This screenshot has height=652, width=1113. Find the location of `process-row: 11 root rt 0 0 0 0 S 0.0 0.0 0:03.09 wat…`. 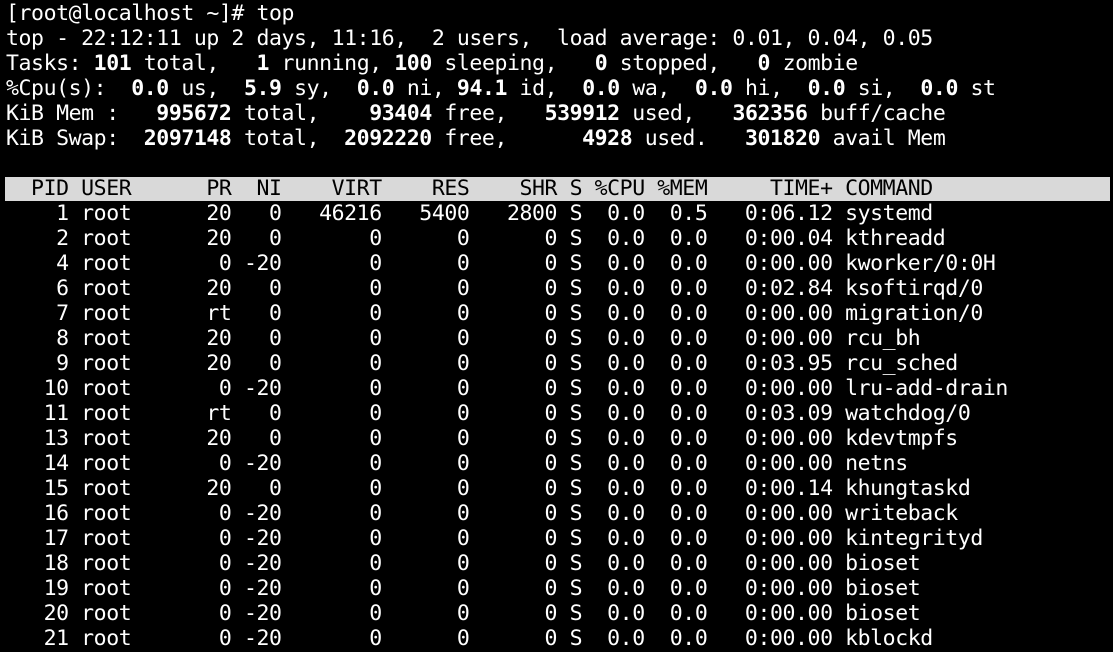

process-row: 11 root rt 0 0 0 0 S 0.0 0.0 0:03.09 wat… is located at coordinates (488, 413).